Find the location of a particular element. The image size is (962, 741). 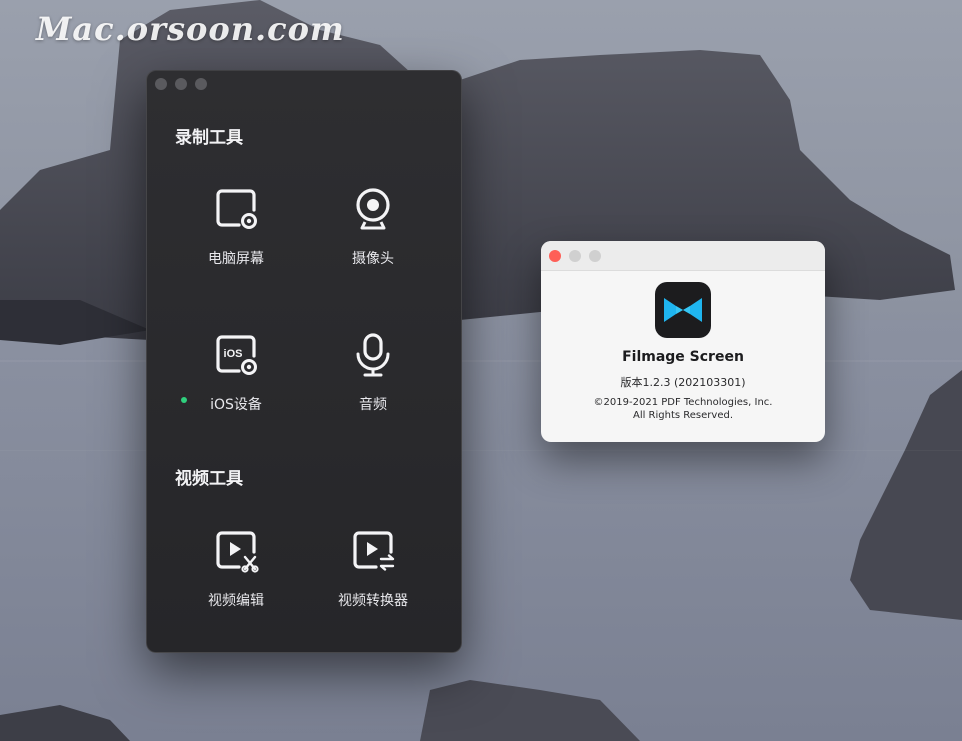

about-titlebar is located at coordinates (683, 256).